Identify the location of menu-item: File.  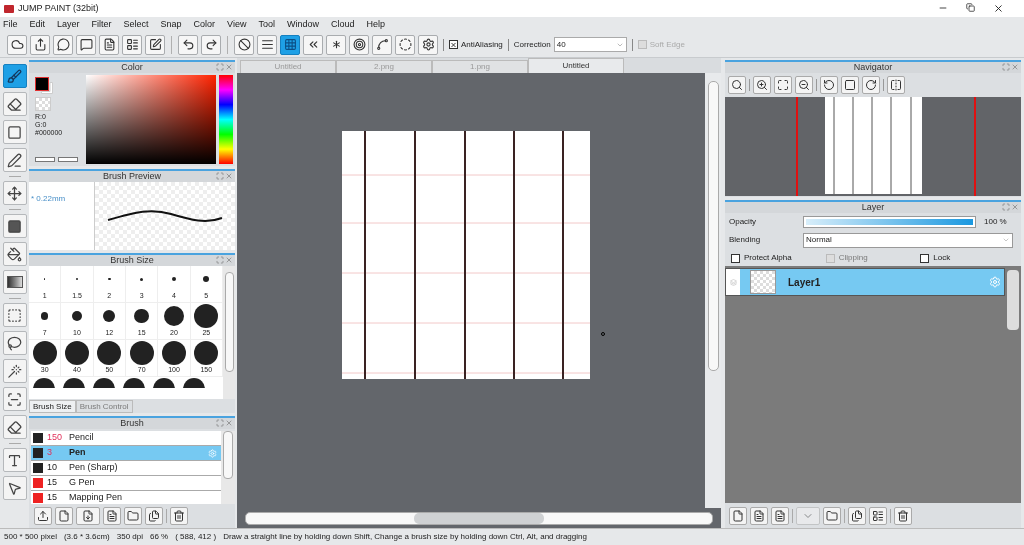
(10, 24).